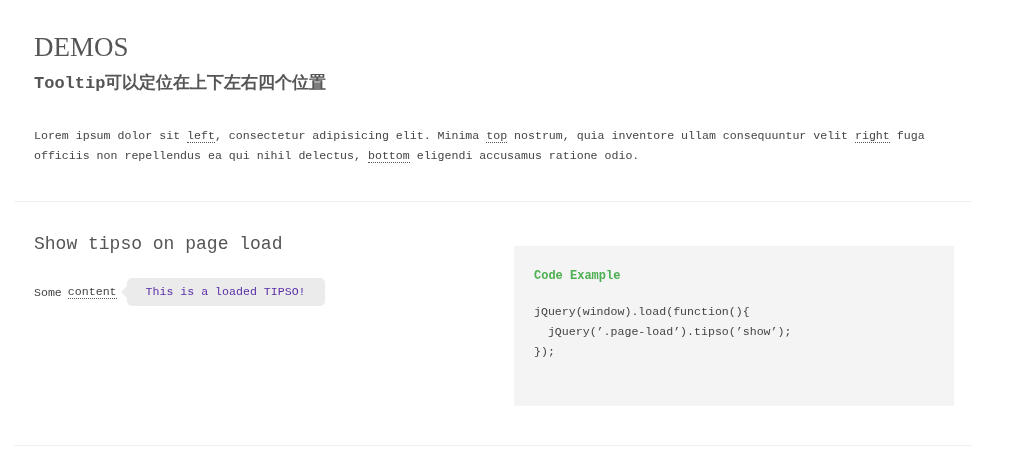  What do you see at coordinates (82, 47) in the screenshot?
I see `page-title: DEMOS` at bounding box center [82, 47].